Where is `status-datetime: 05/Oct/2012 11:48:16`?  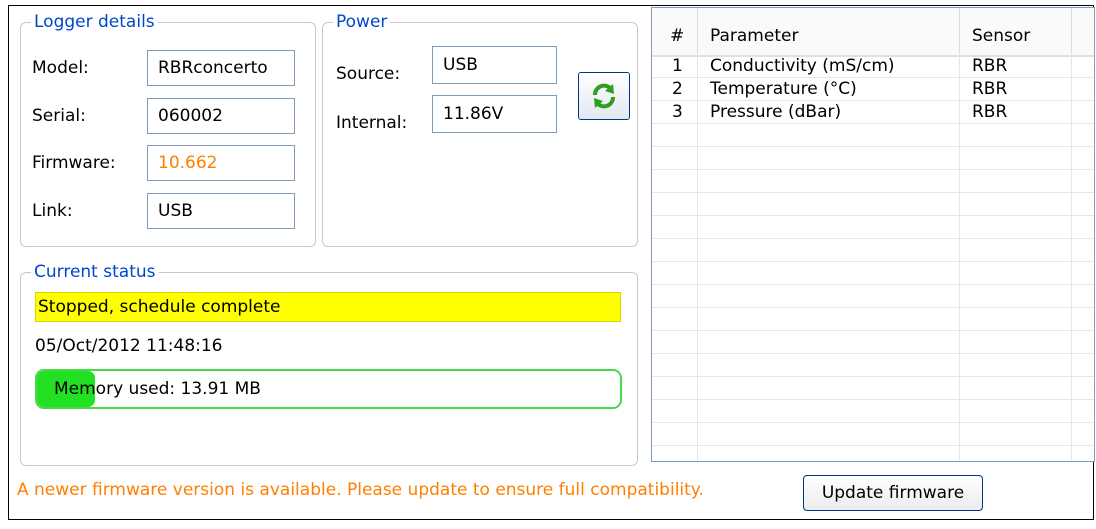
status-datetime: 05/Oct/2012 11:48:16 is located at coordinates (129, 346).